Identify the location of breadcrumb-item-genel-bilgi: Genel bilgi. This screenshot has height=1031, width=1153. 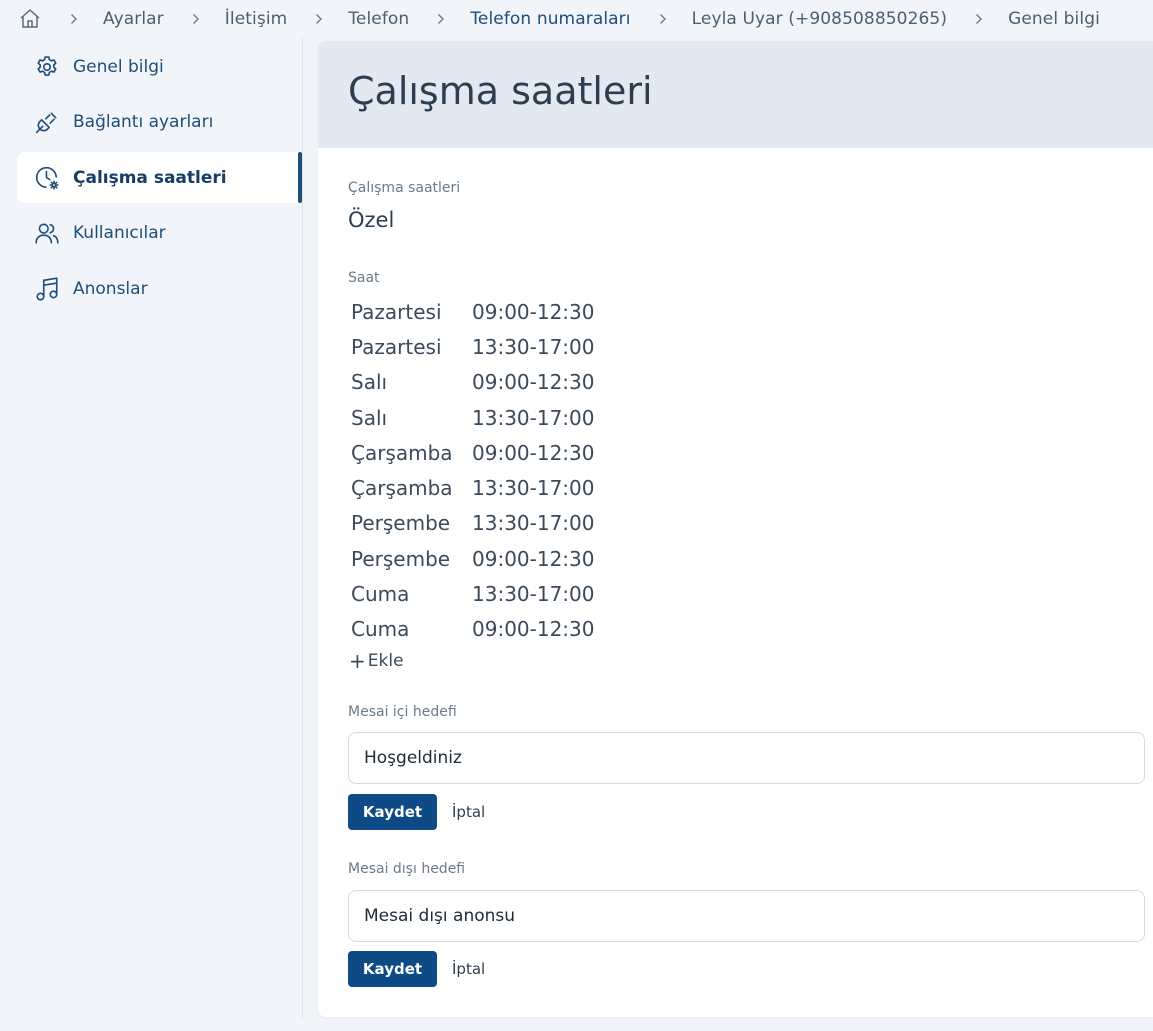
(1054, 19).